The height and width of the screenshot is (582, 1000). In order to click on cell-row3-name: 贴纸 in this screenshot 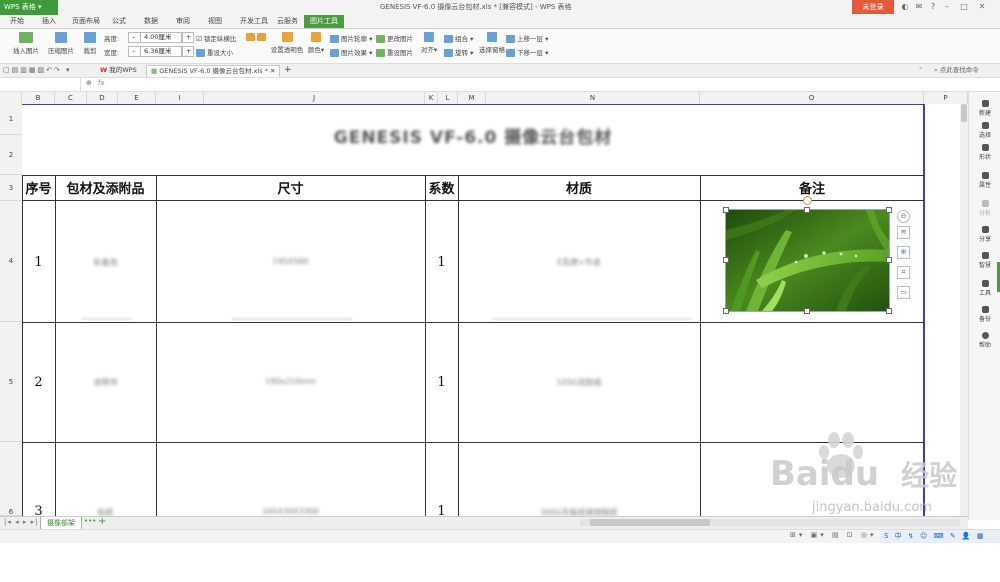, I will do `click(105, 511)`.